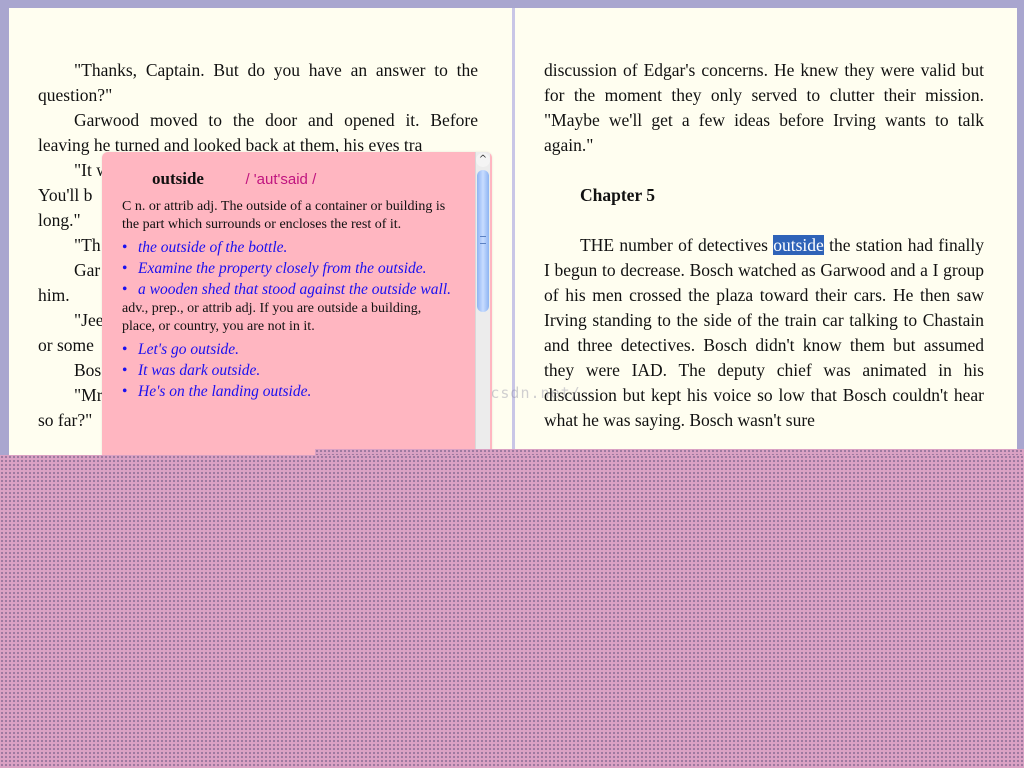 The image size is (1024, 768). I want to click on grip-icon, so click(483, 240).